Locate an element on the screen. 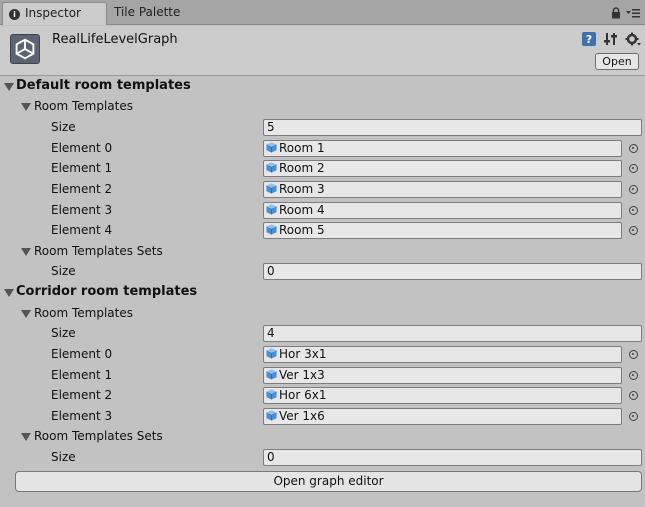  object-field-value: Ver 1x3 is located at coordinates (302, 375).